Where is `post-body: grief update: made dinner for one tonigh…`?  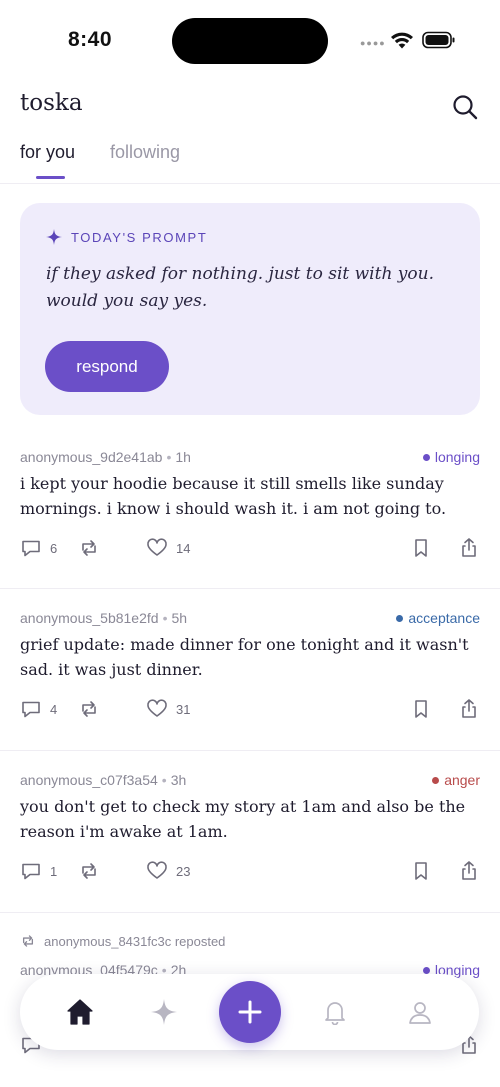
post-body: grief update: made dinner for one tonigh… is located at coordinates (244, 657).